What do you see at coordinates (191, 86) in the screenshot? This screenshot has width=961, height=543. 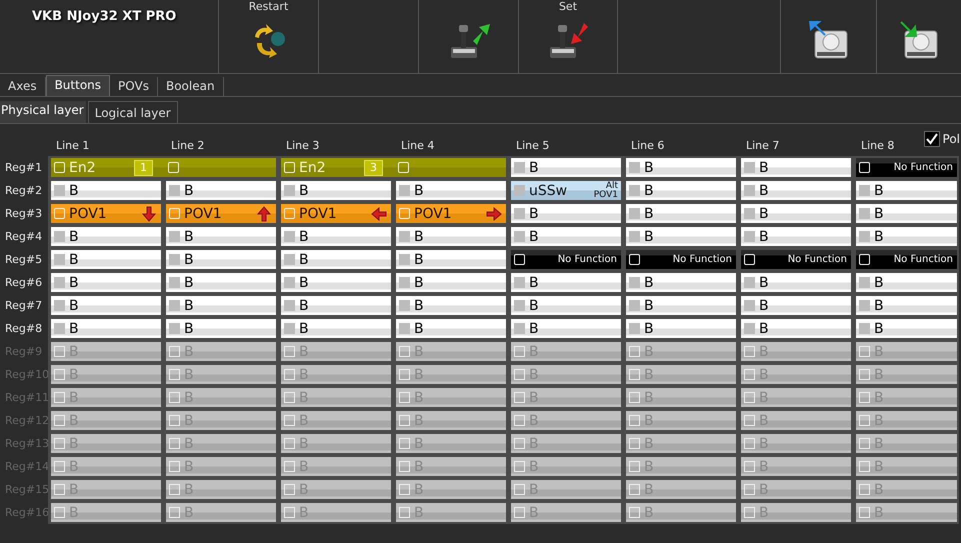 I see `tab: Boolean` at bounding box center [191, 86].